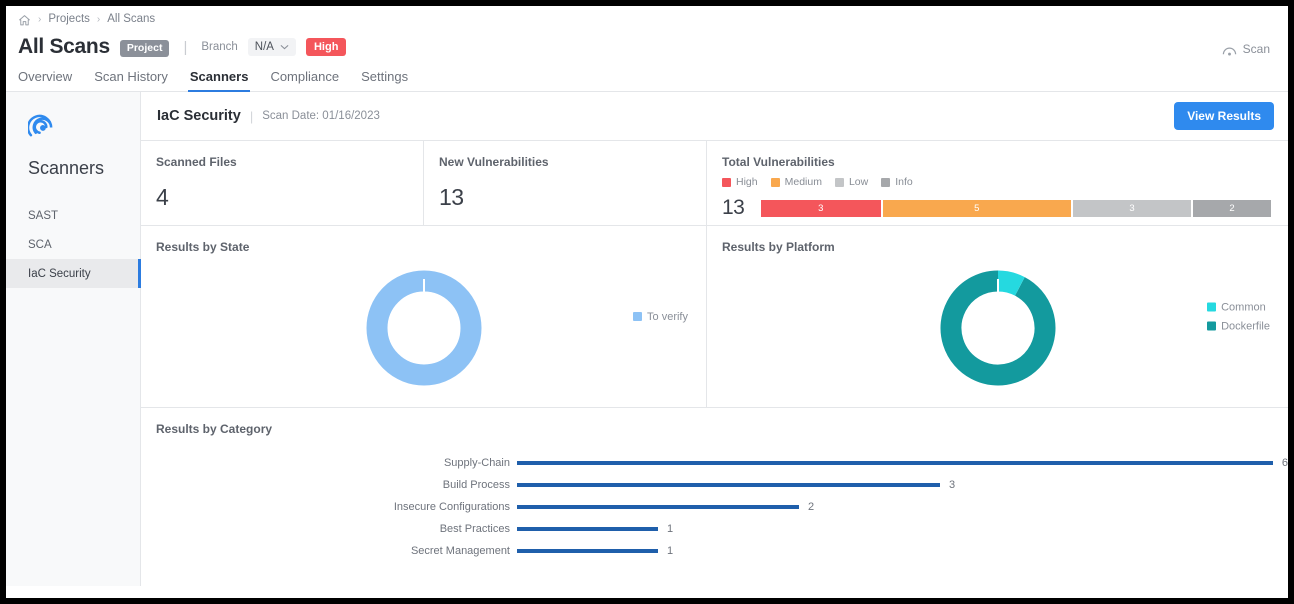  Describe the element at coordinates (1232, 208) in the screenshot. I see `bar-segment-info: 2` at that location.